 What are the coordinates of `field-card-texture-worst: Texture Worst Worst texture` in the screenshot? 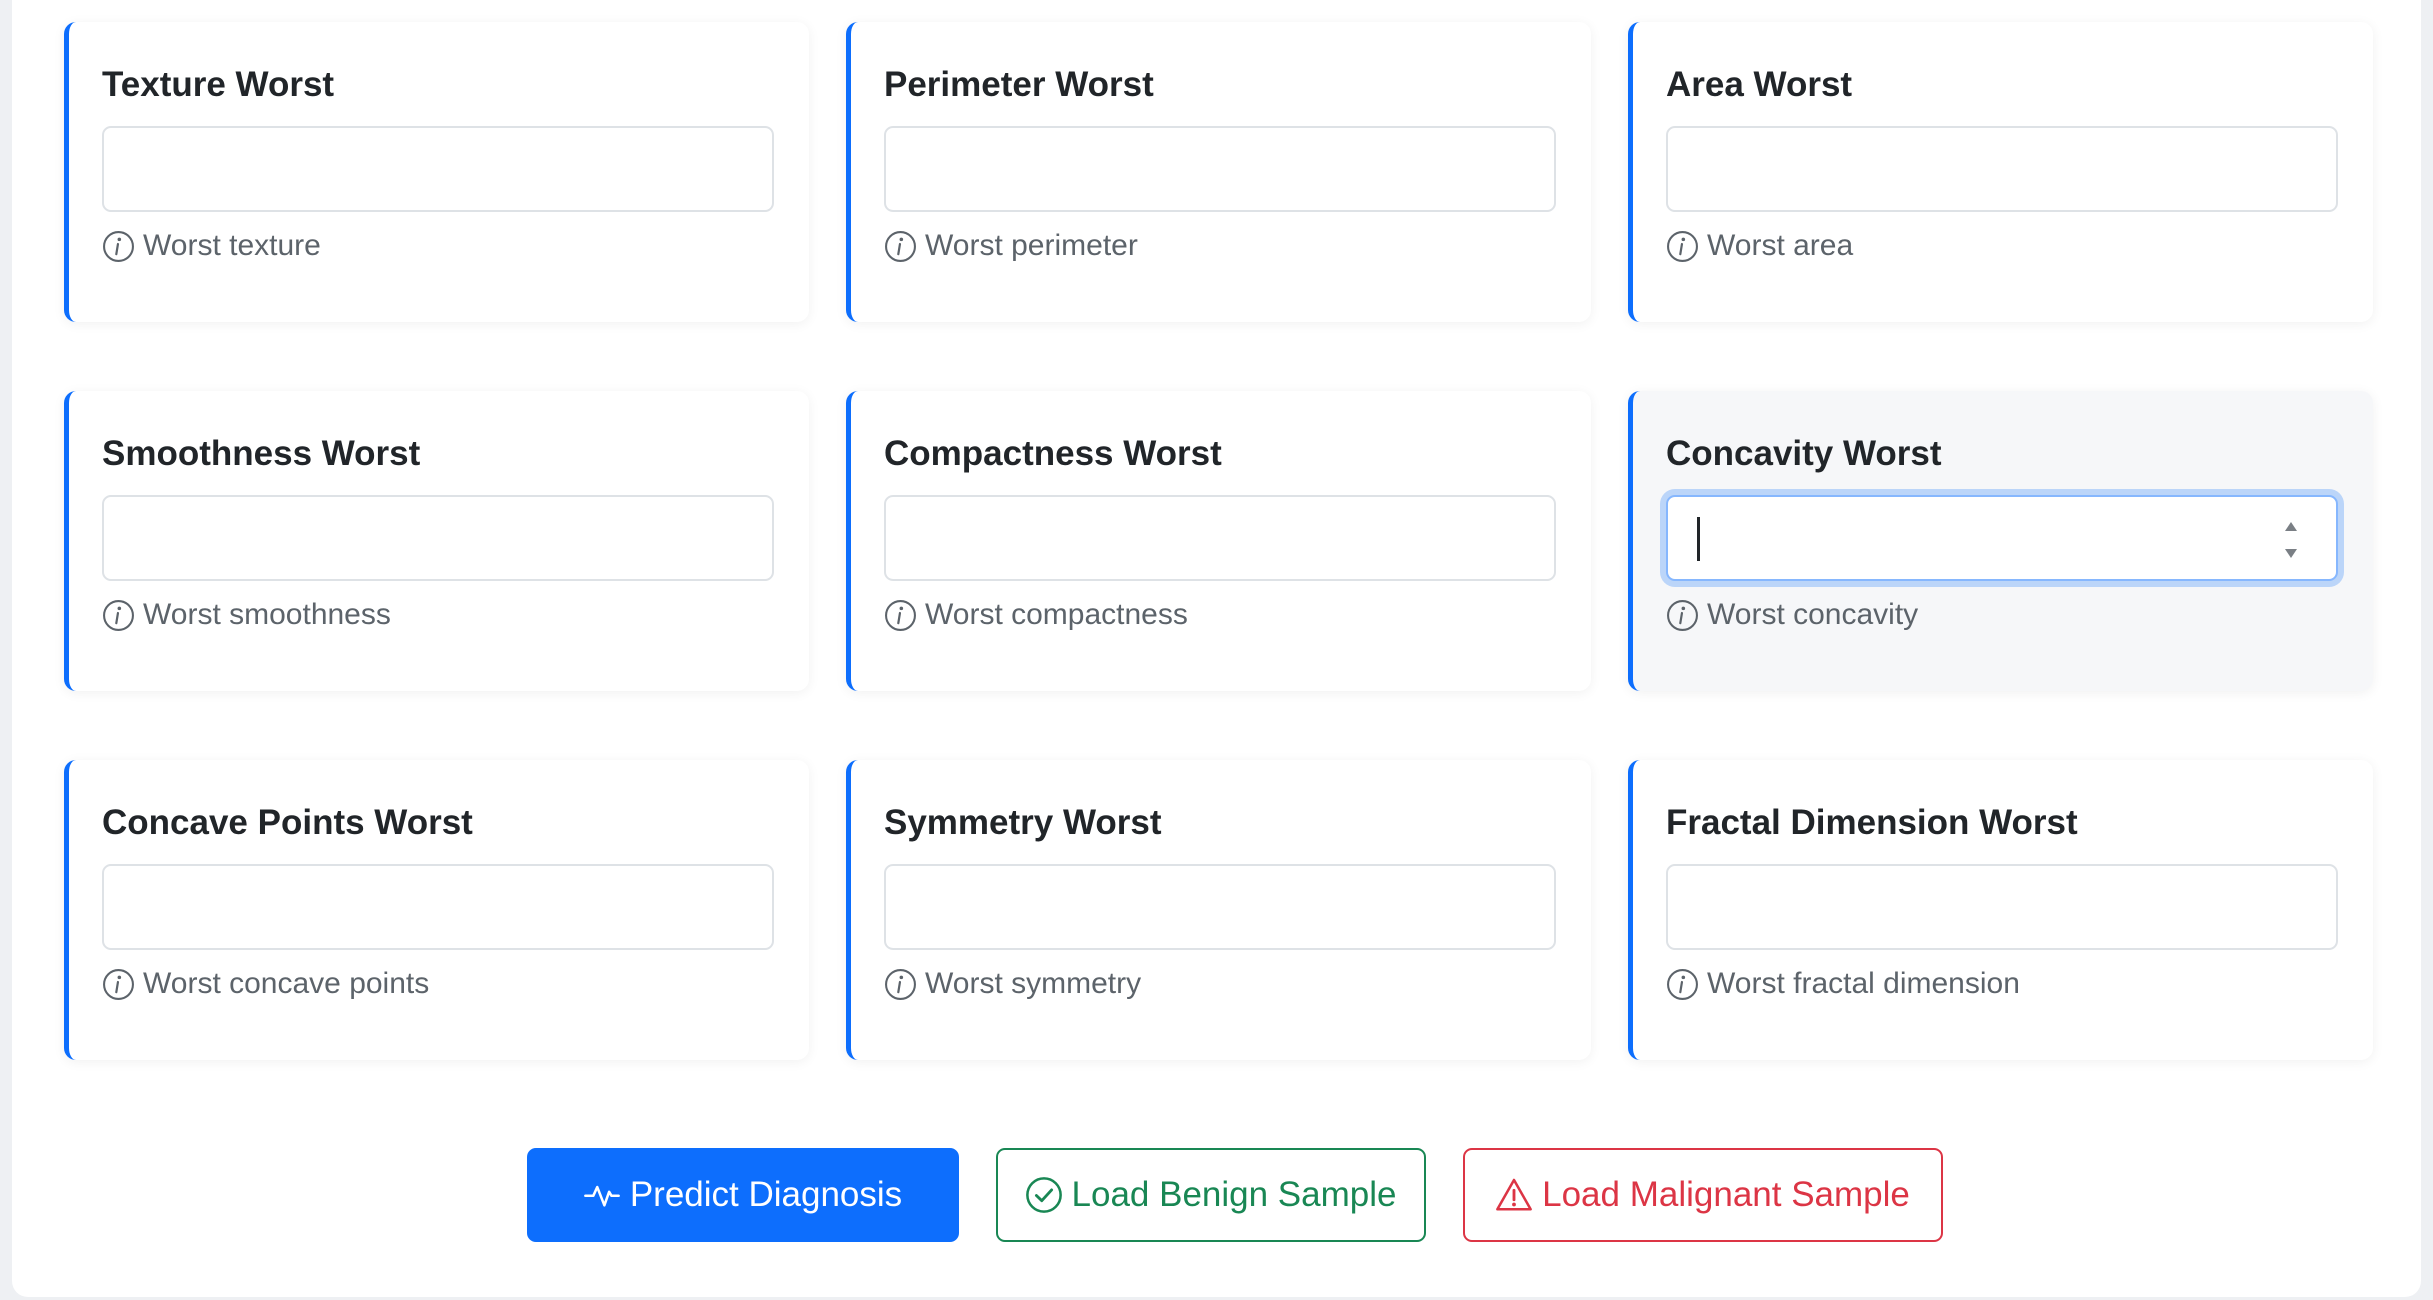 It's located at (436, 172).